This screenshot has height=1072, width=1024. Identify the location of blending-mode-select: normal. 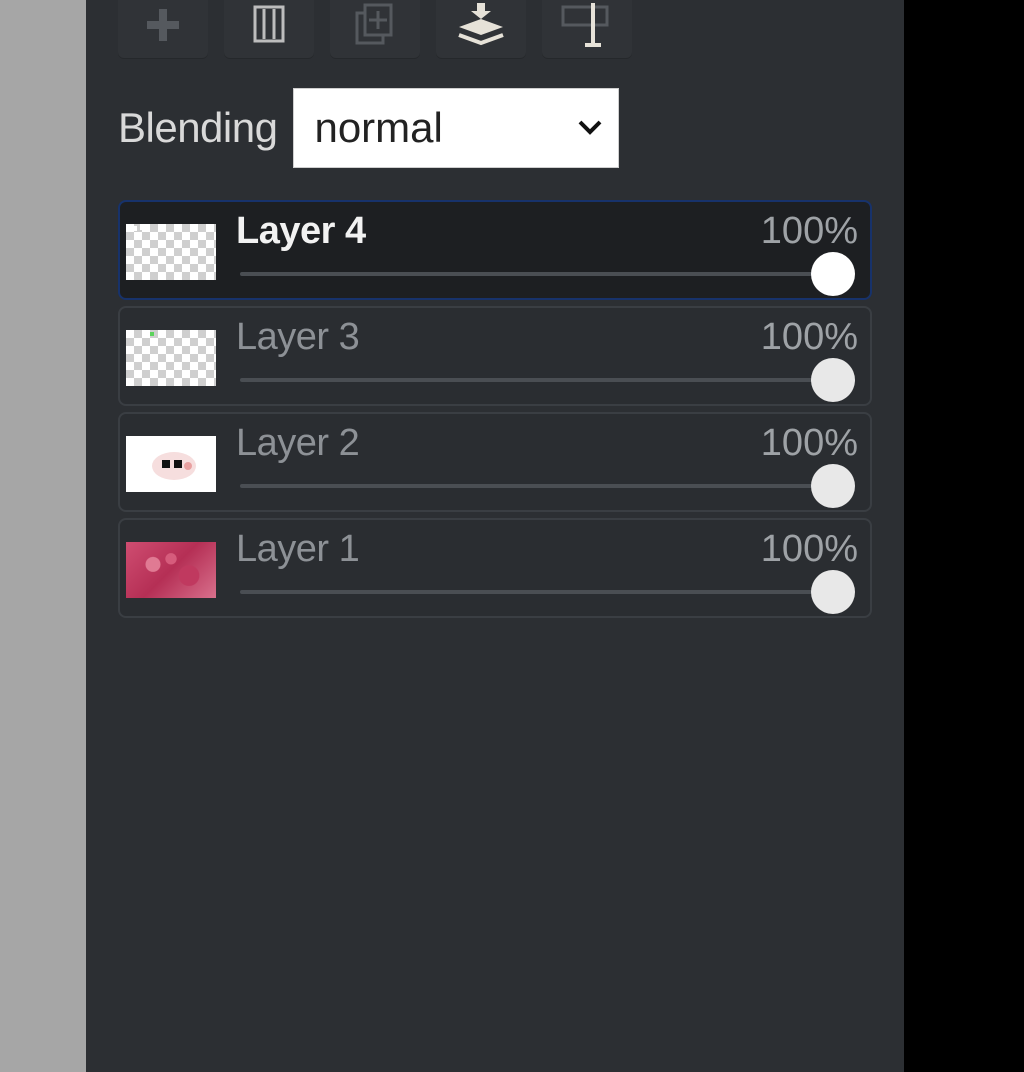
(456, 128).